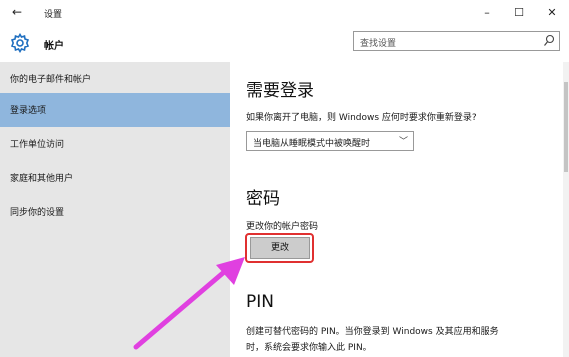 This screenshot has height=357, width=569. I want to click on scrollbar-thumb, so click(566, 127).